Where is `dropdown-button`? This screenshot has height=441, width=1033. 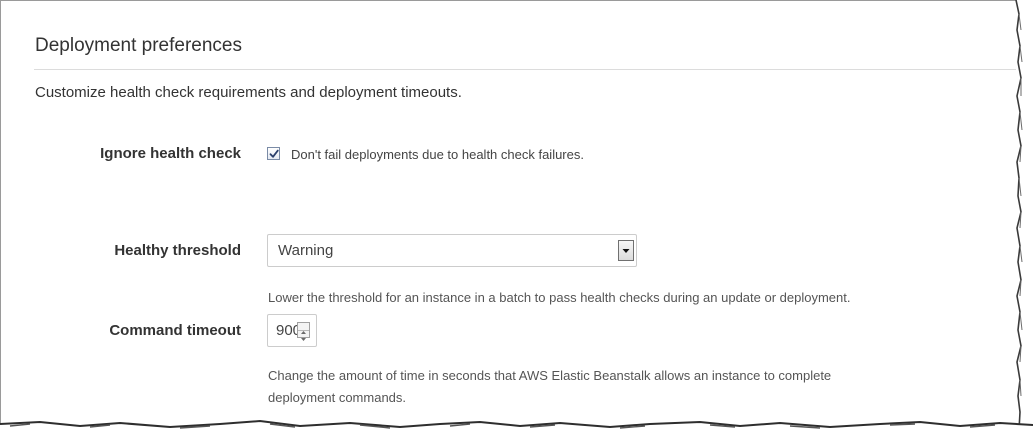 dropdown-button is located at coordinates (626, 250).